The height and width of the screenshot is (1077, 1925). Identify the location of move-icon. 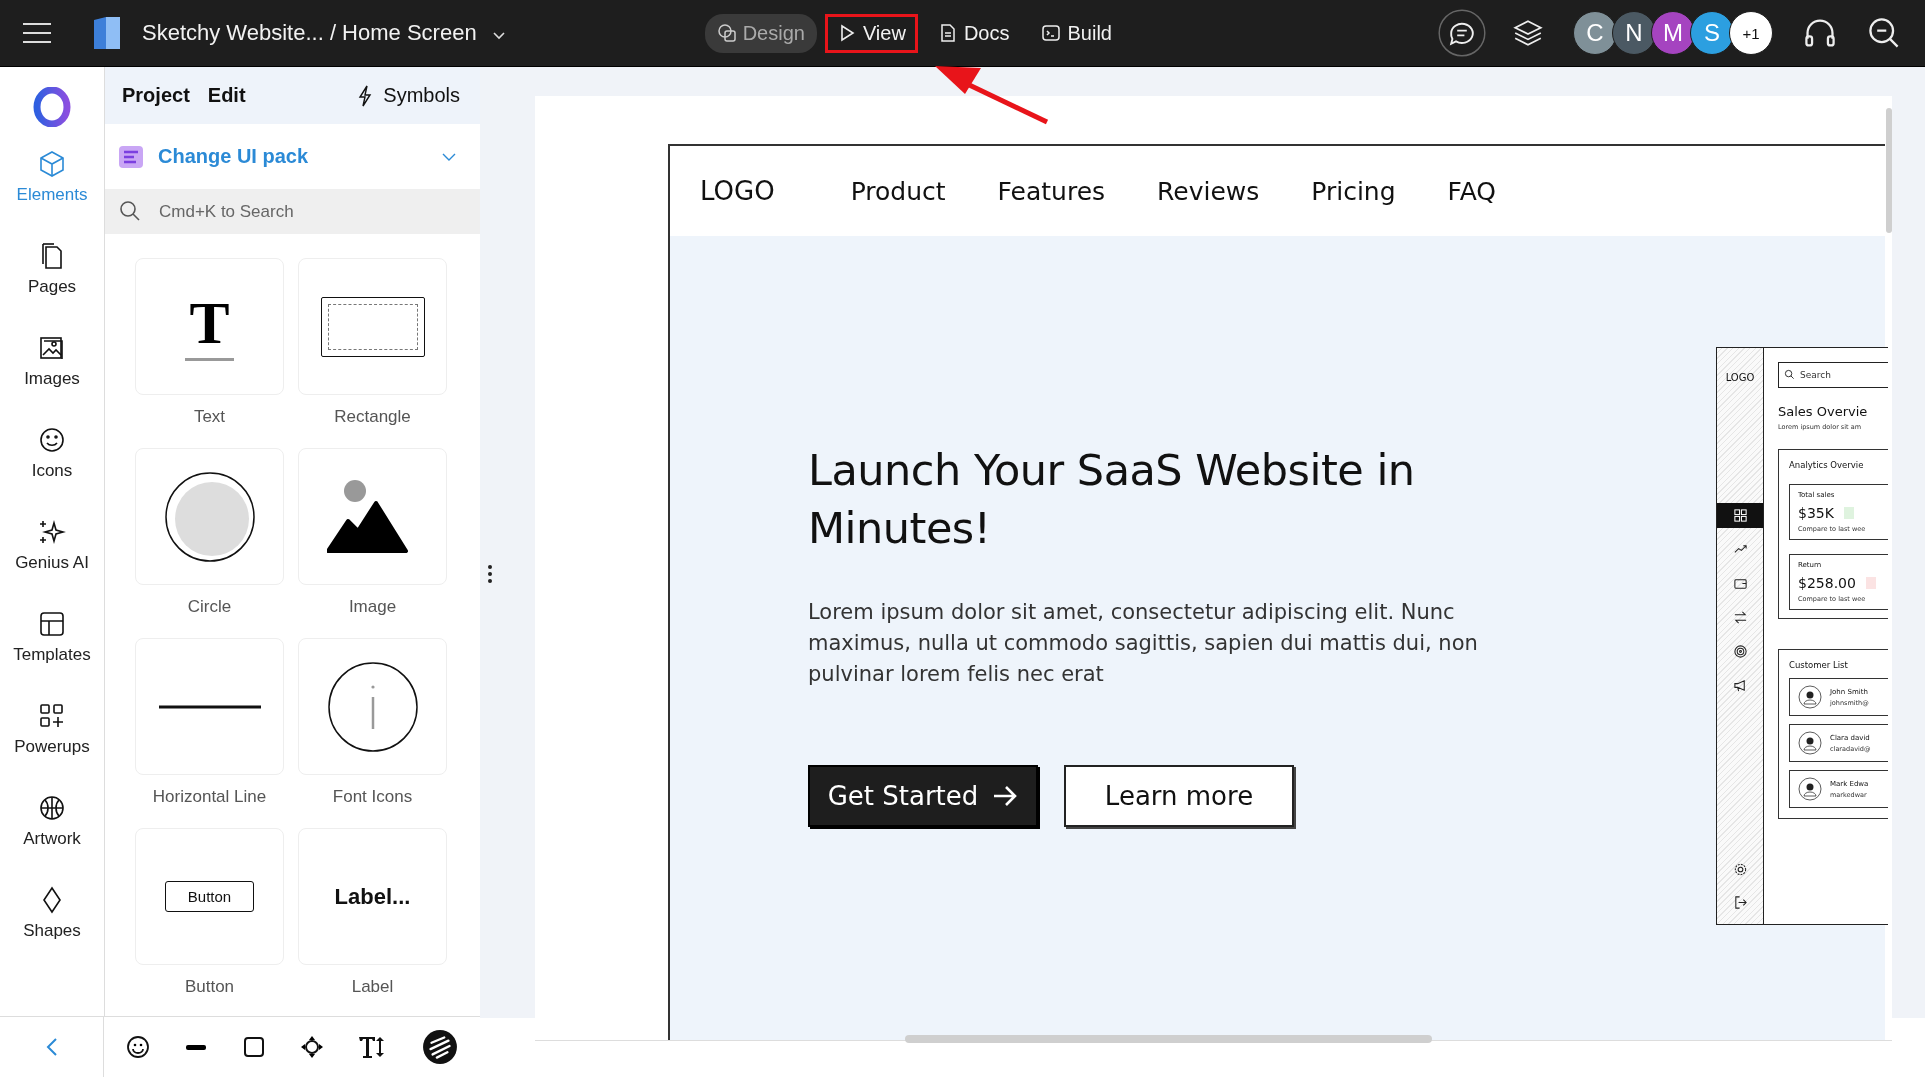
(312, 1047).